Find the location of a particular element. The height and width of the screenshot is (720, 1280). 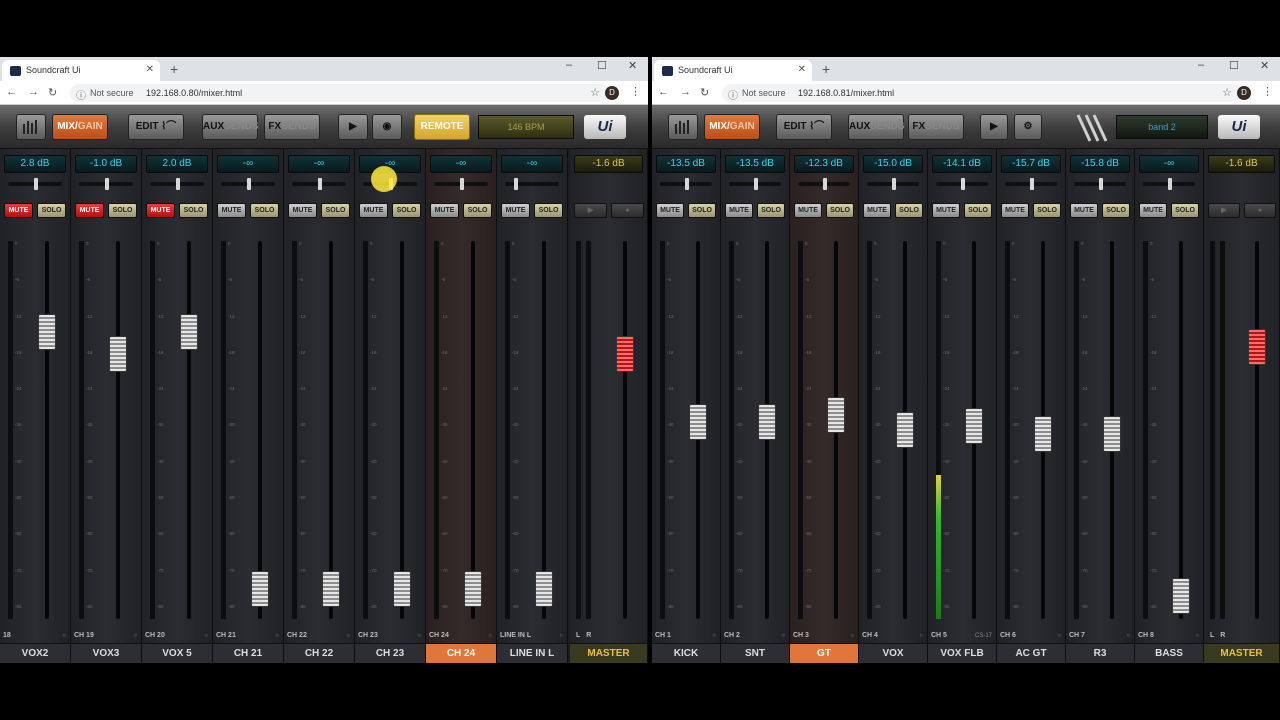

bpm-display: 146 BPM is located at coordinates (526, 127).